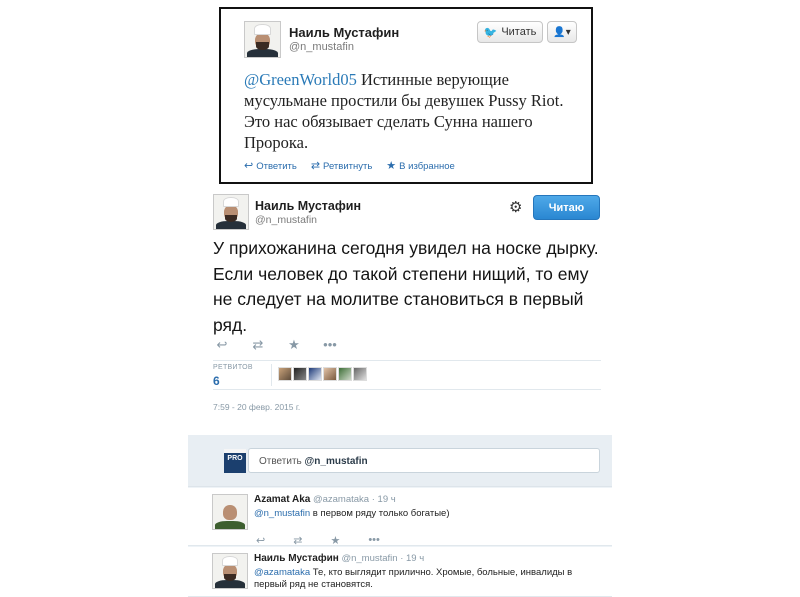 This screenshot has height=597, width=800. I want to click on user-icon: 👤, so click(559, 32).